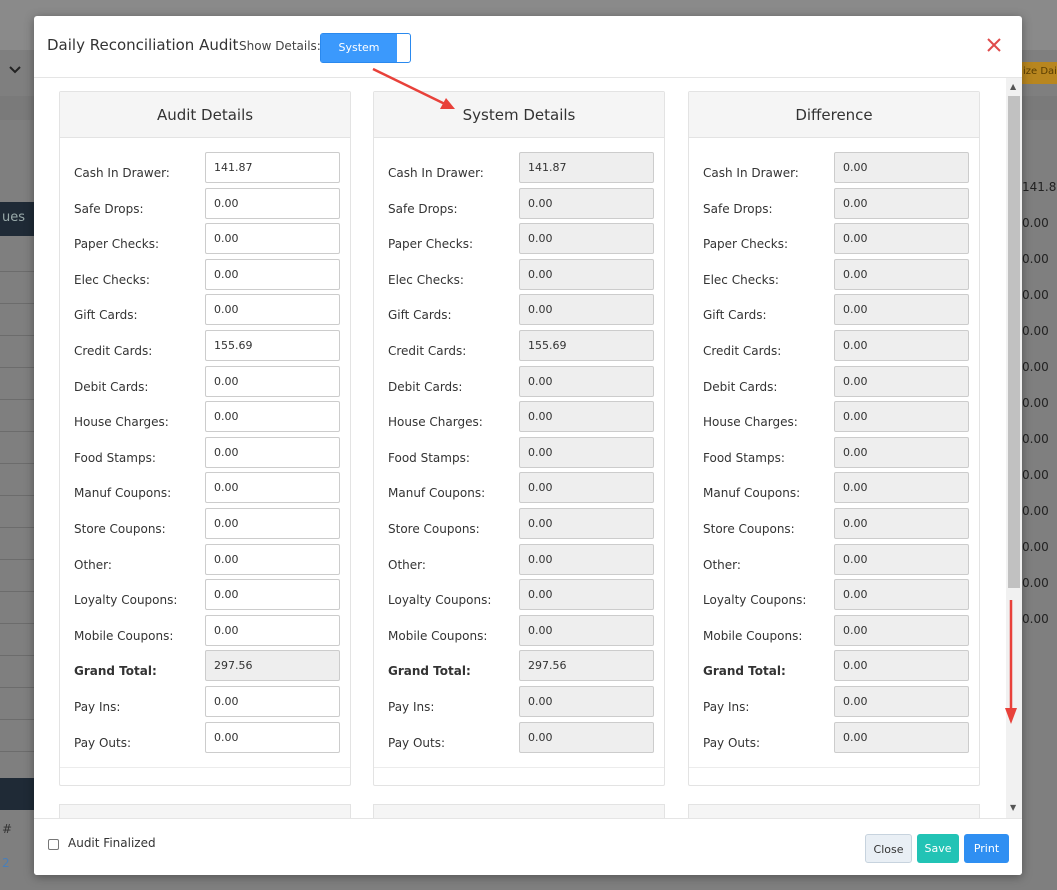 This screenshot has height=890, width=1057. I want to click on field-label: Pay Outs:, so click(732, 742).